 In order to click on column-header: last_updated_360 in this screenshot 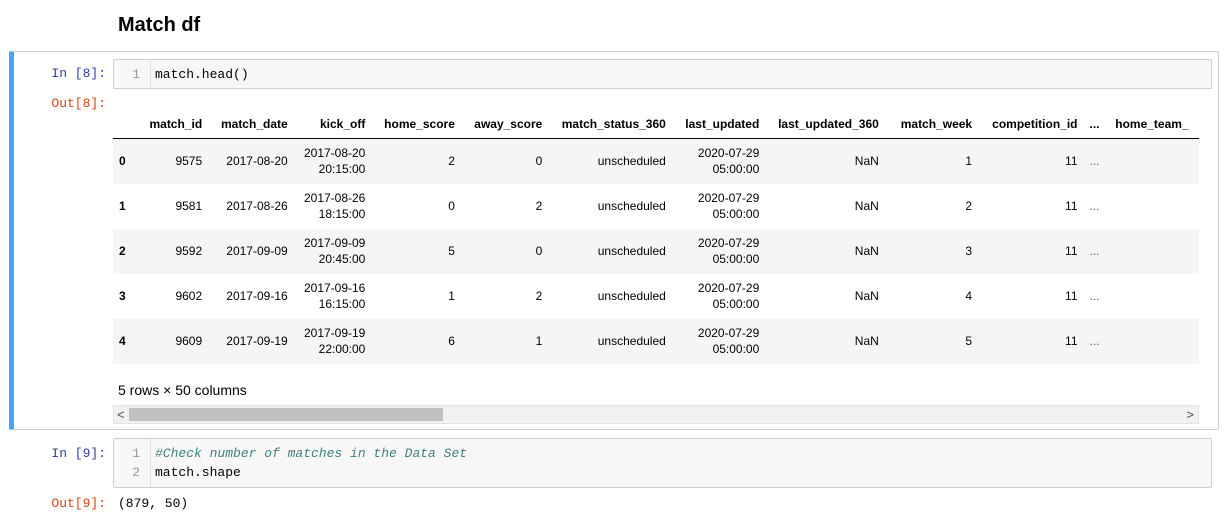, I will do `click(825, 124)`.